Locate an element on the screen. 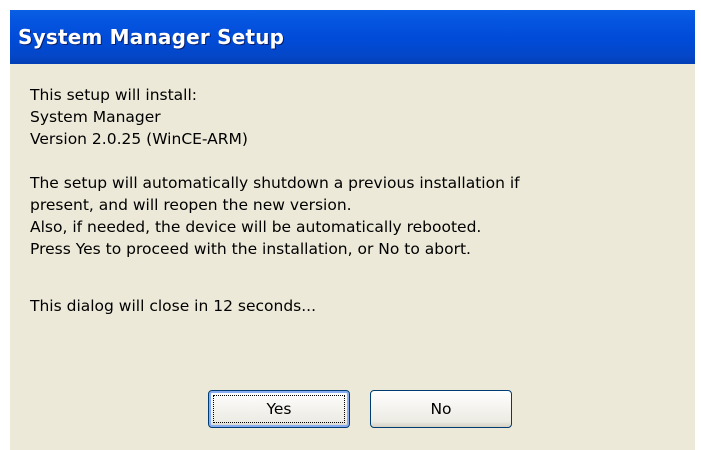  install-intro-text: This setup will install: is located at coordinates (114, 95).